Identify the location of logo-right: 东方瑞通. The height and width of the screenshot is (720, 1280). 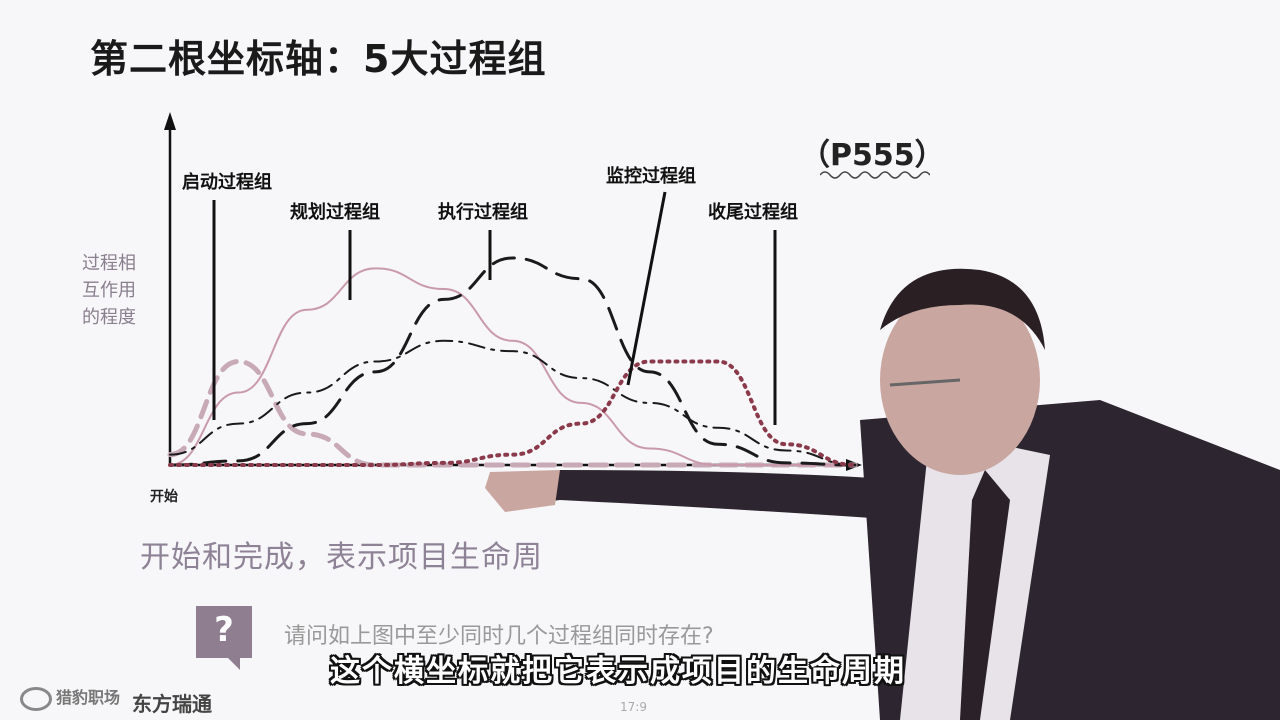
(172, 704).